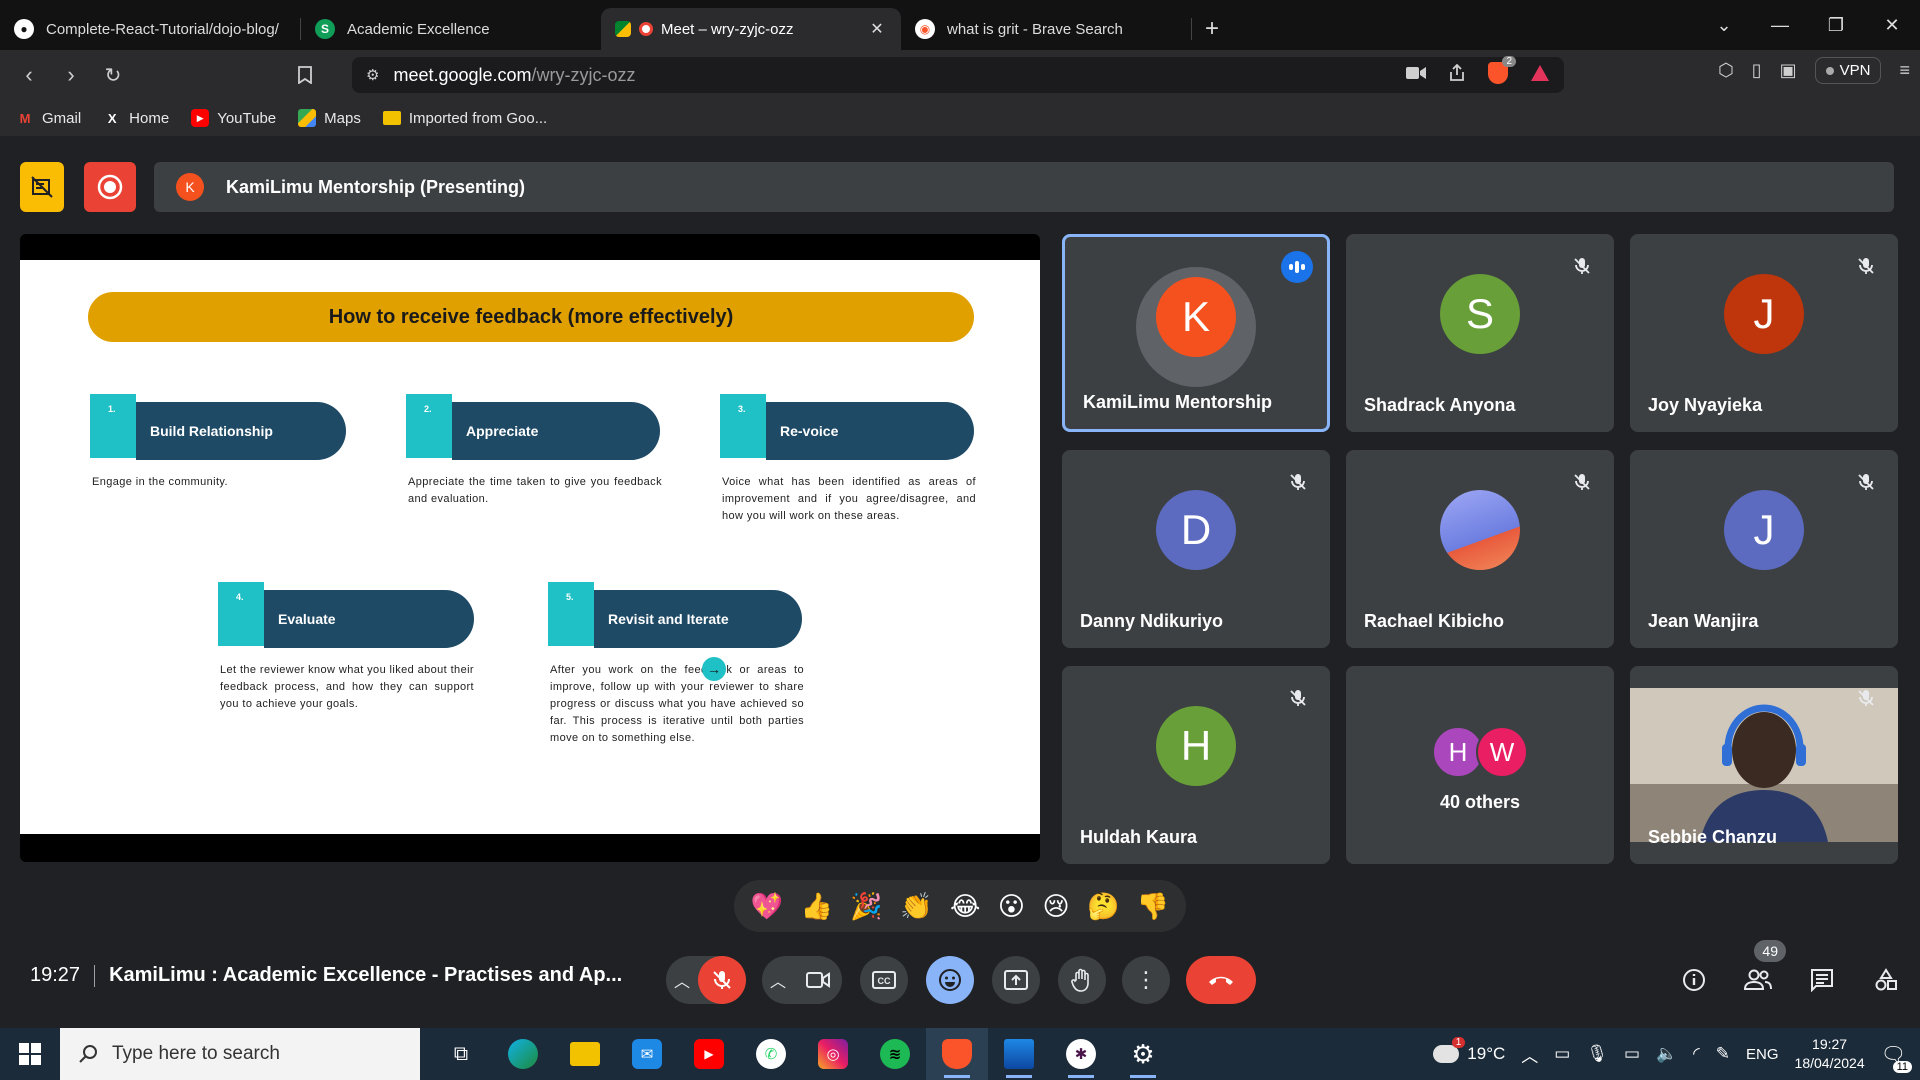  I want to click on wifi-icon: ◜, so click(1696, 1054).